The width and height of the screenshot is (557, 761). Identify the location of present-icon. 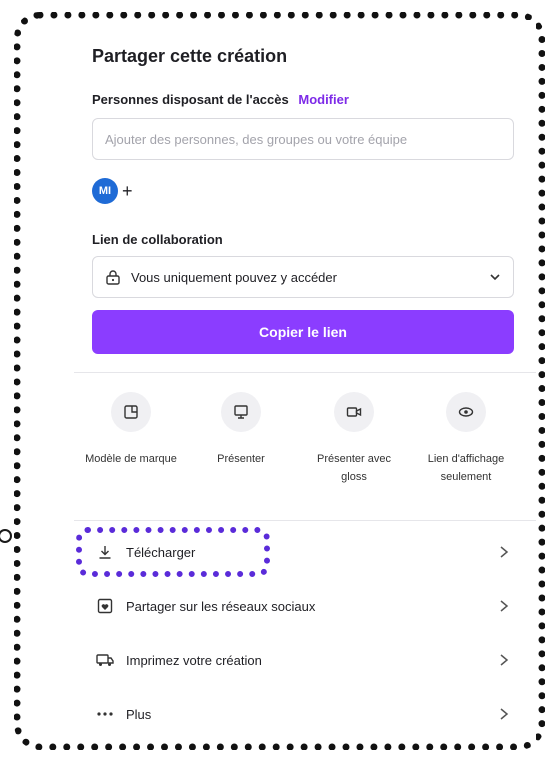
(241, 412).